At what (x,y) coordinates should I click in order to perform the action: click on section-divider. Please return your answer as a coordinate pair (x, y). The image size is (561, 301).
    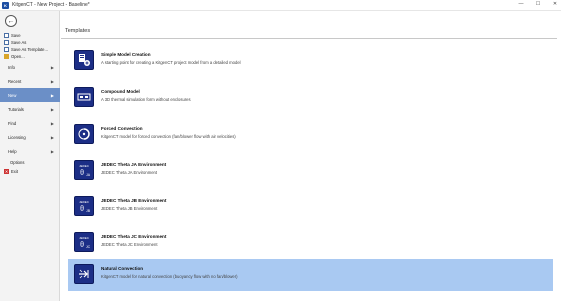
    Looking at the image, I should click on (309, 38).